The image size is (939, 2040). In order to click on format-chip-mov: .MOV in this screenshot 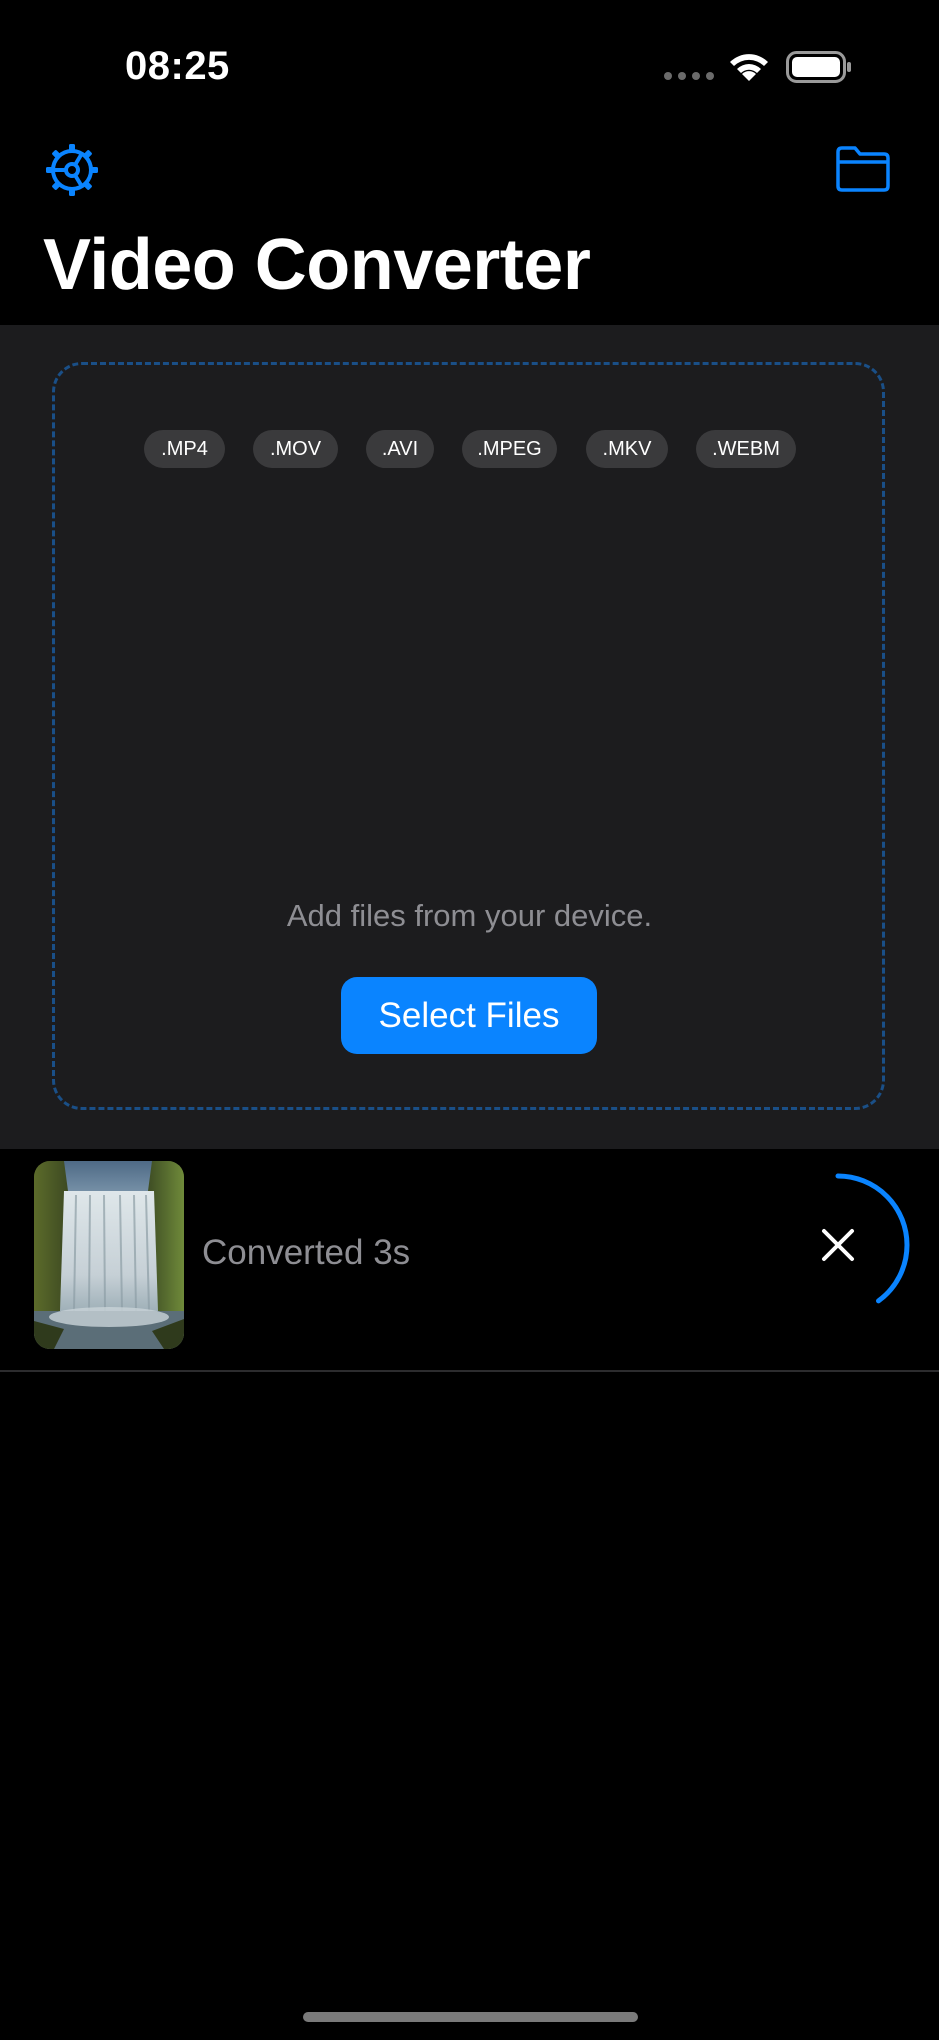, I will do `click(295, 449)`.